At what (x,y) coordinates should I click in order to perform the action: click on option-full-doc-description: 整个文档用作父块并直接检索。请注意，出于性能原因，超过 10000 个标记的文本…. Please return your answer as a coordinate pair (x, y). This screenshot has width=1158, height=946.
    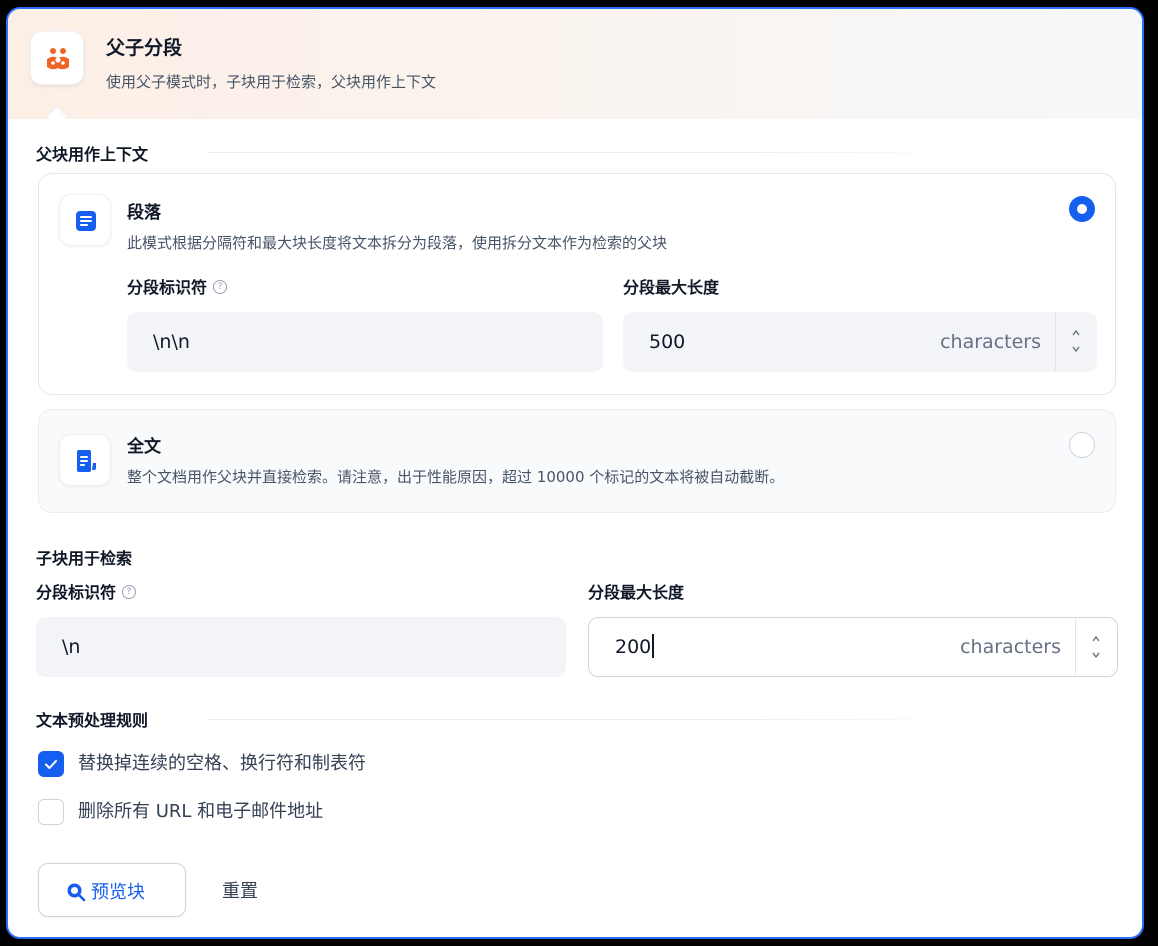
    Looking at the image, I should click on (456, 477).